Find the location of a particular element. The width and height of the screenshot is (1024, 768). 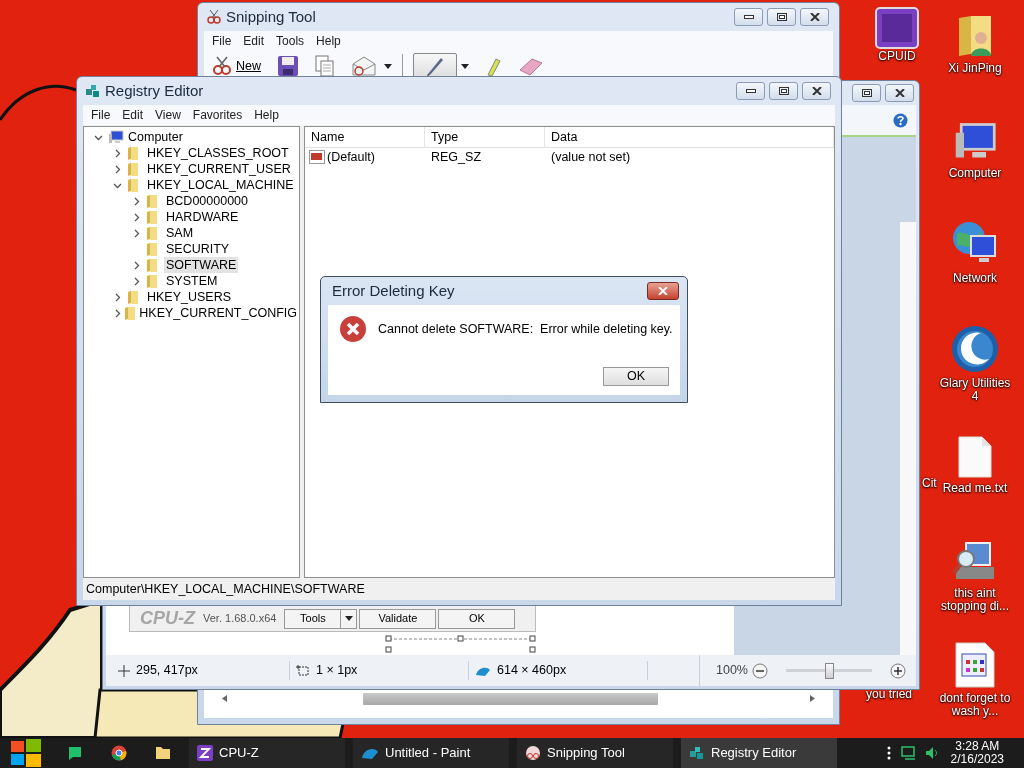

tree-item: HKEY_CLASSES_ROOT is located at coordinates (218, 153).